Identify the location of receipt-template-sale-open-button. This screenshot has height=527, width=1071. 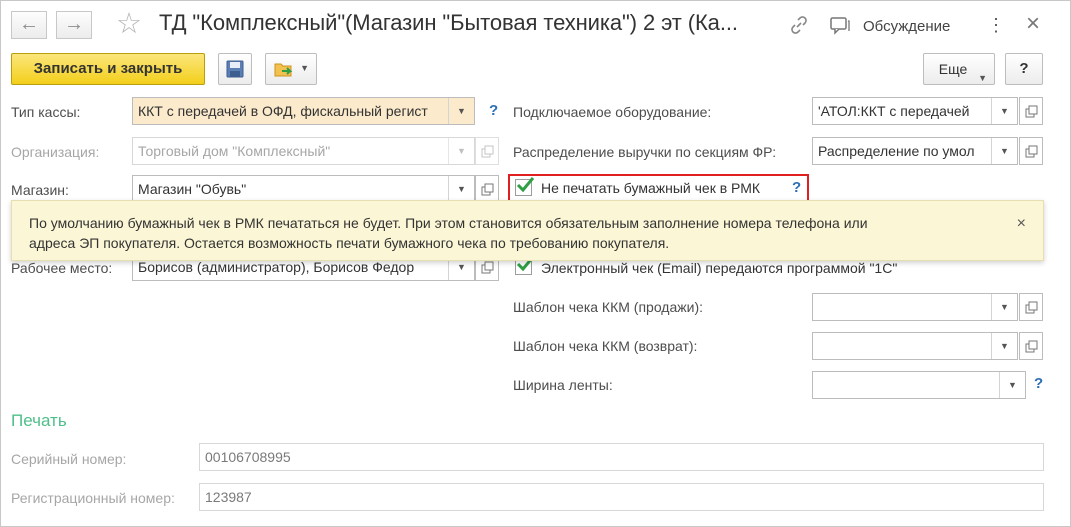
(1031, 307).